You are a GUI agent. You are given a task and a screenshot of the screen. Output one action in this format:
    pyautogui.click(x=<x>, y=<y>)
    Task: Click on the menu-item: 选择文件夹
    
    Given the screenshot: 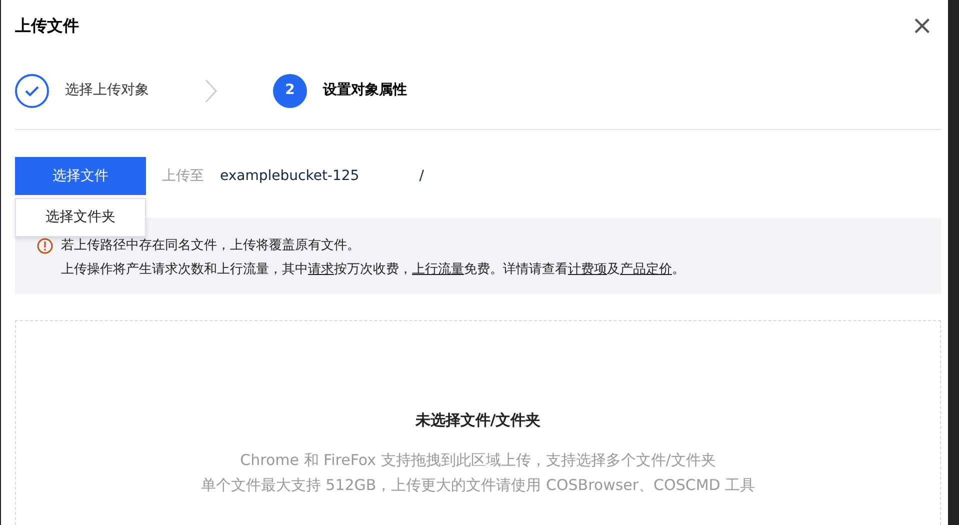 What is the action you would take?
    pyautogui.click(x=80, y=217)
    